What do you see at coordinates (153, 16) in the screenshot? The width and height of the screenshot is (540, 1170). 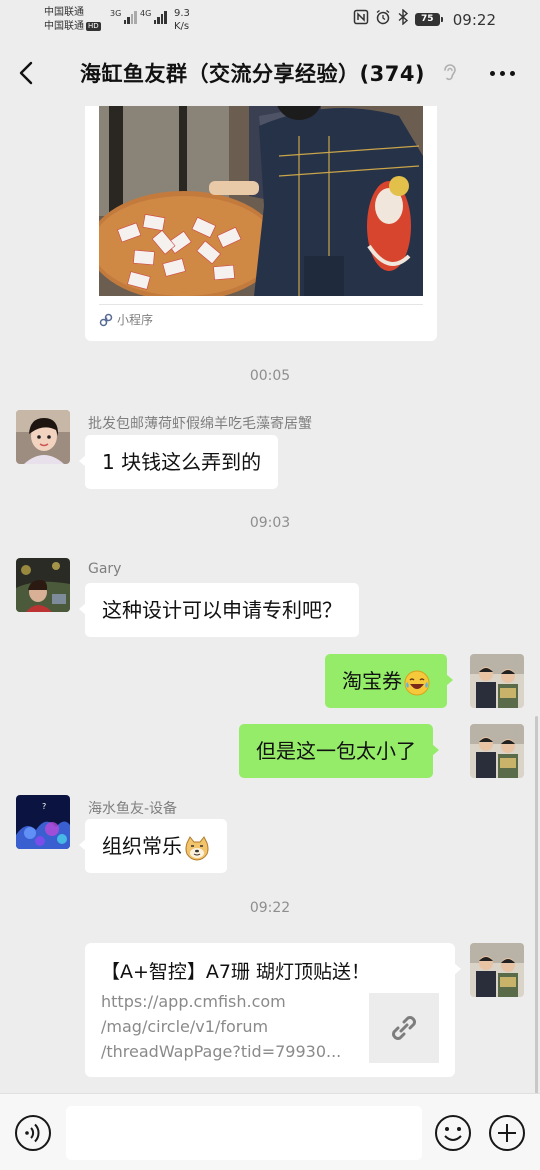 I see `signal-2-icon: 4G` at bounding box center [153, 16].